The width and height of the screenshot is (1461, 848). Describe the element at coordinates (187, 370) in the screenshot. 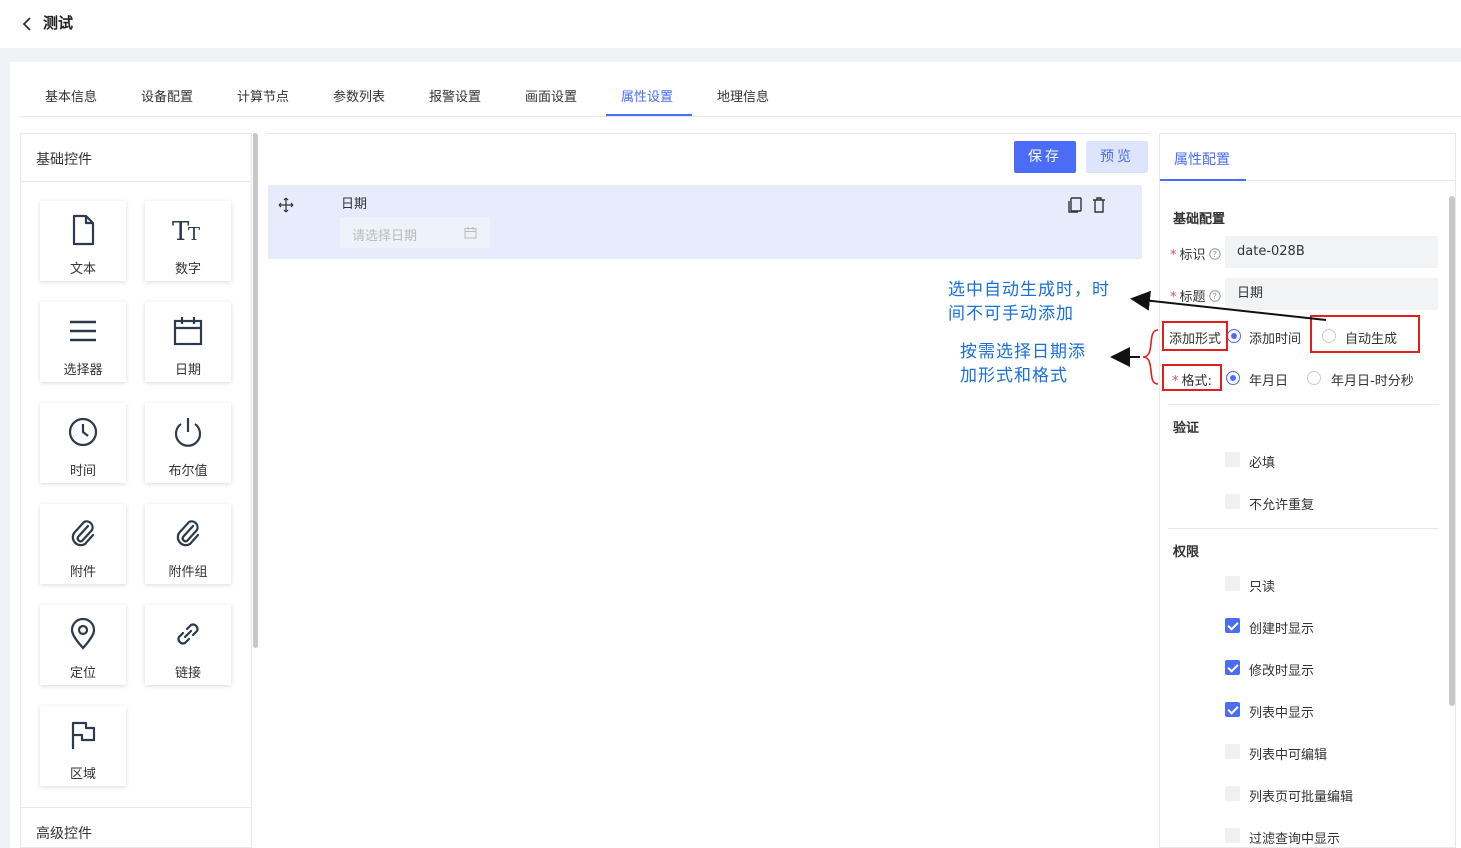

I see `component-label: 日期` at that location.